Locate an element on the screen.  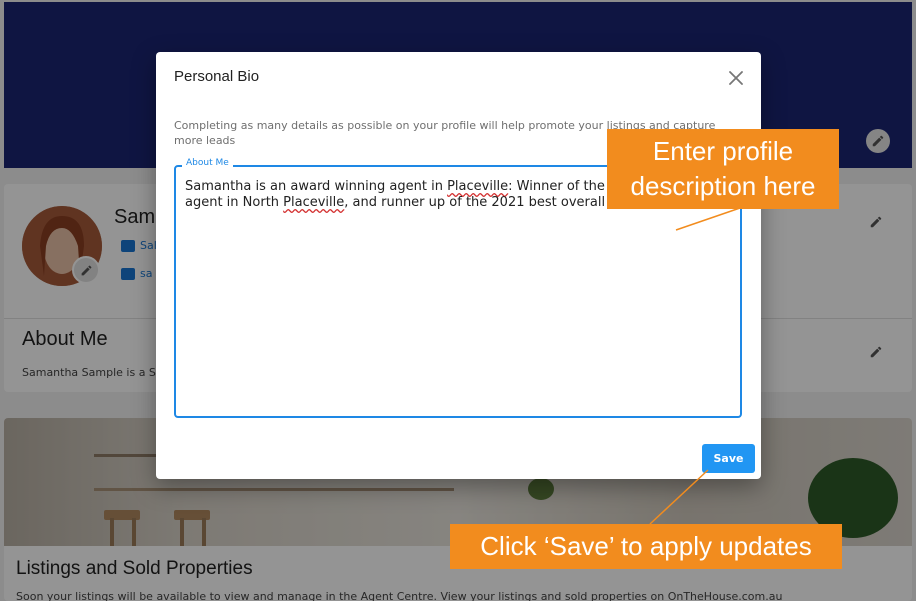
about-me-label: About Me is located at coordinates (207, 163).